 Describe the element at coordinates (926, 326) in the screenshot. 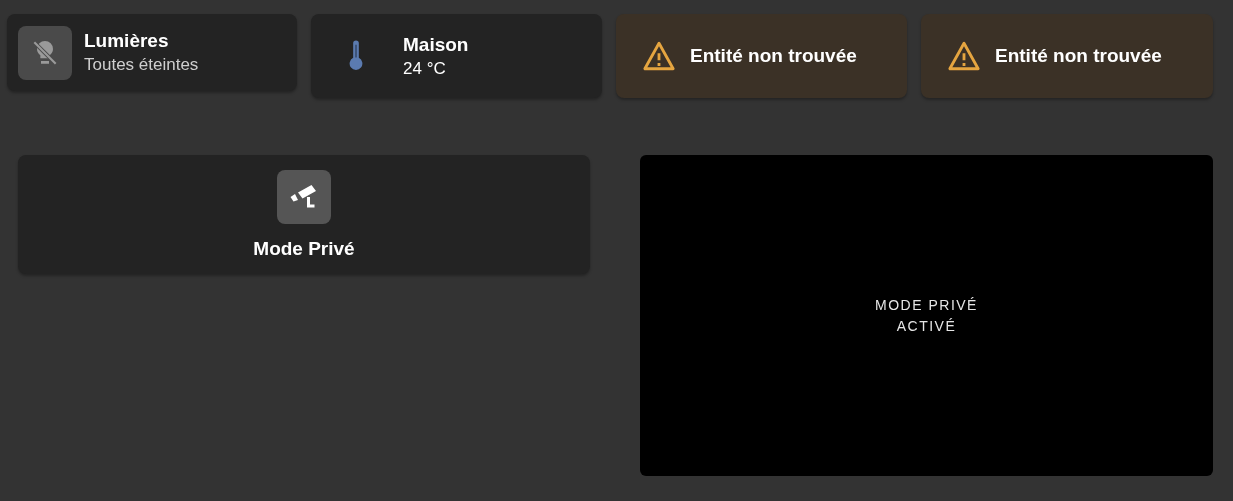

I see `privacy-message: ACTIVÉ` at that location.